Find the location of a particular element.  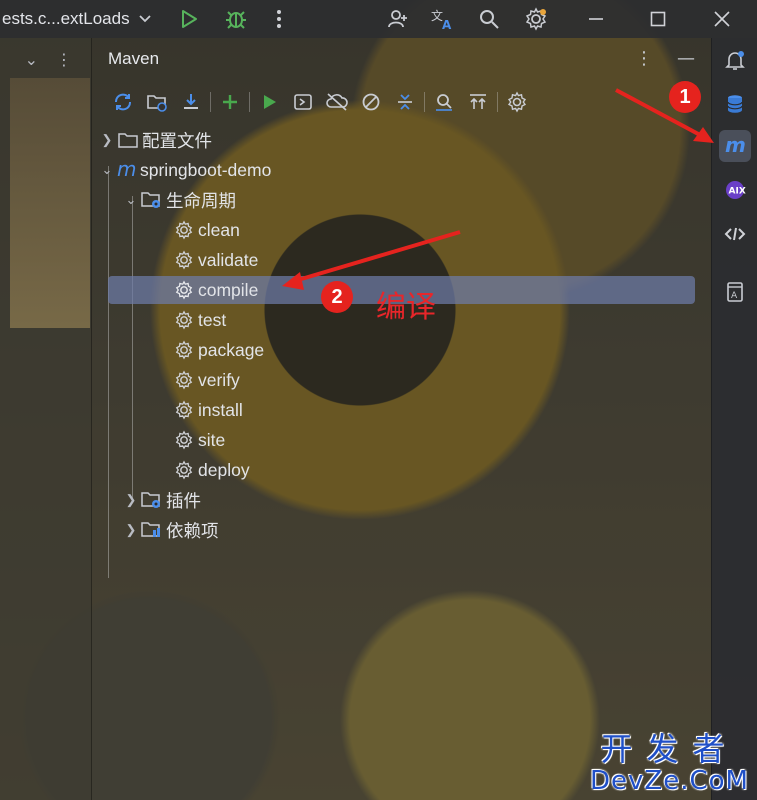

code-endpoints-icon is located at coordinates (735, 234).